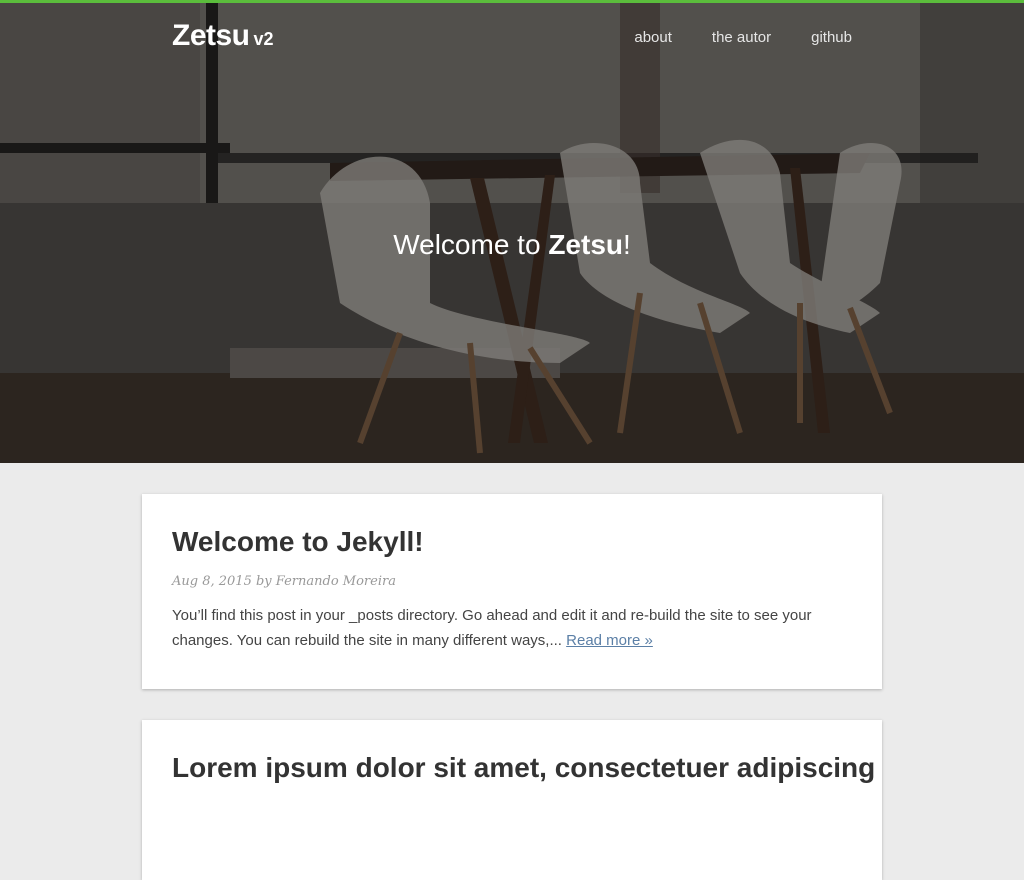 The height and width of the screenshot is (880, 1024). I want to click on main-nav: about the autor github, so click(723, 37).